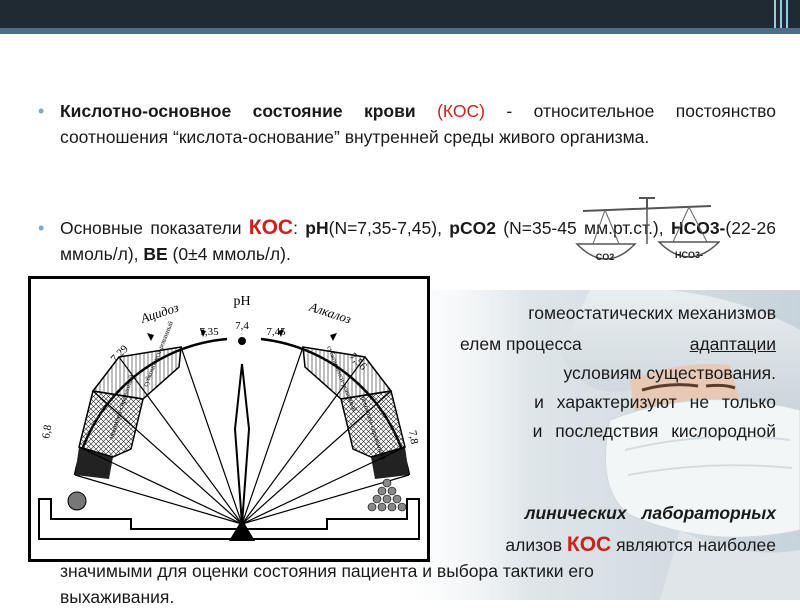 This screenshot has height=610, width=800. I want to click on acidosis-label: Ацидоз, so click(159, 313).